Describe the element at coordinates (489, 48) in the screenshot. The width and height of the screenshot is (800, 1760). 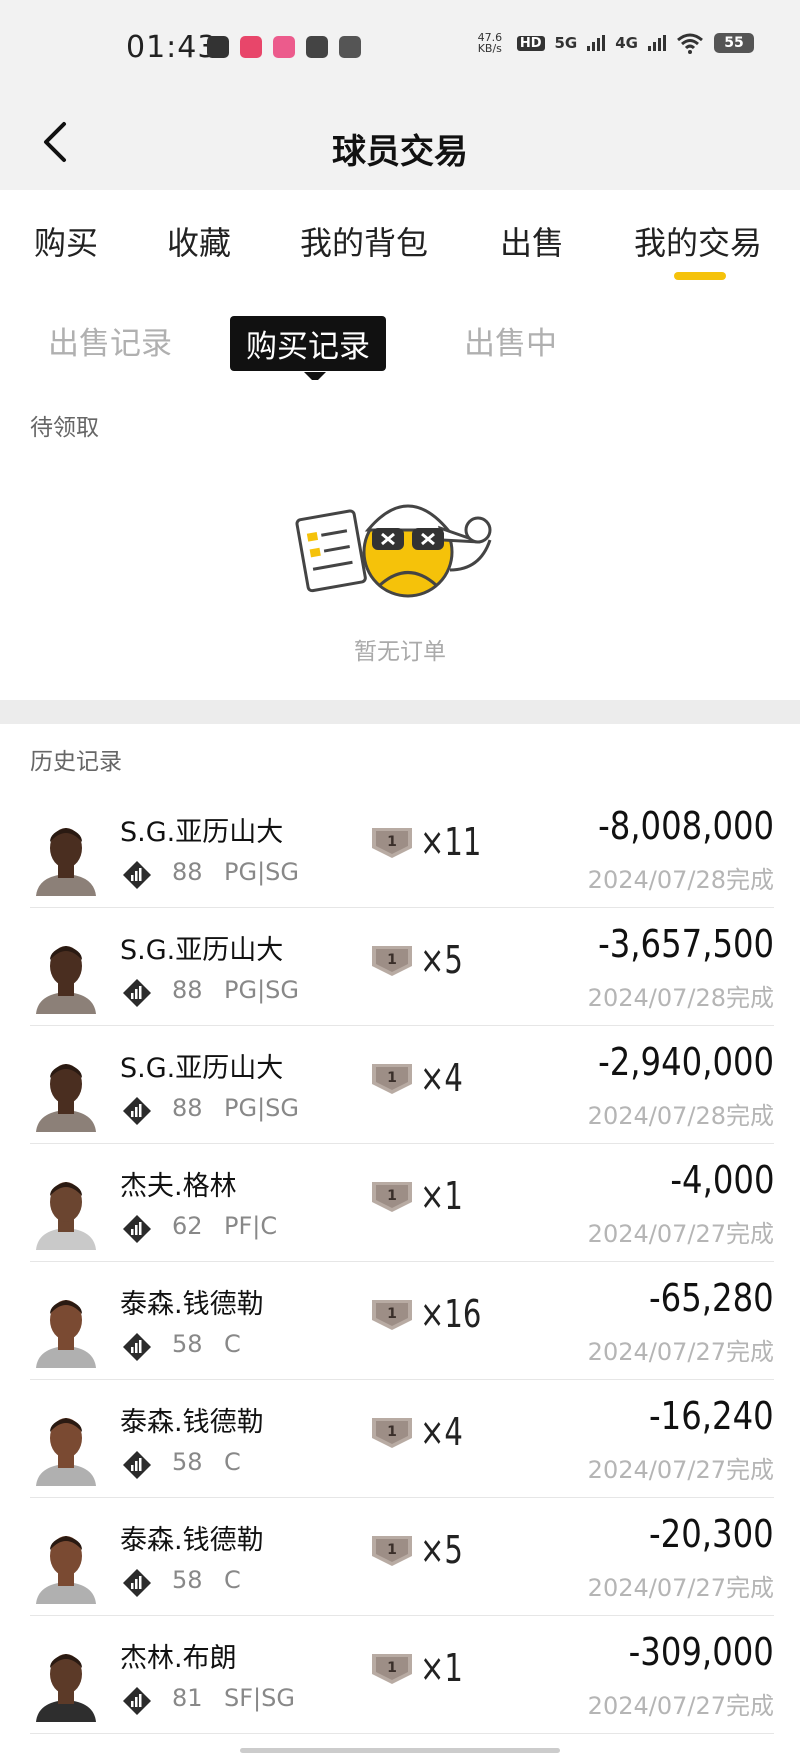
I see `net-speed-unit: KB/s` at that location.